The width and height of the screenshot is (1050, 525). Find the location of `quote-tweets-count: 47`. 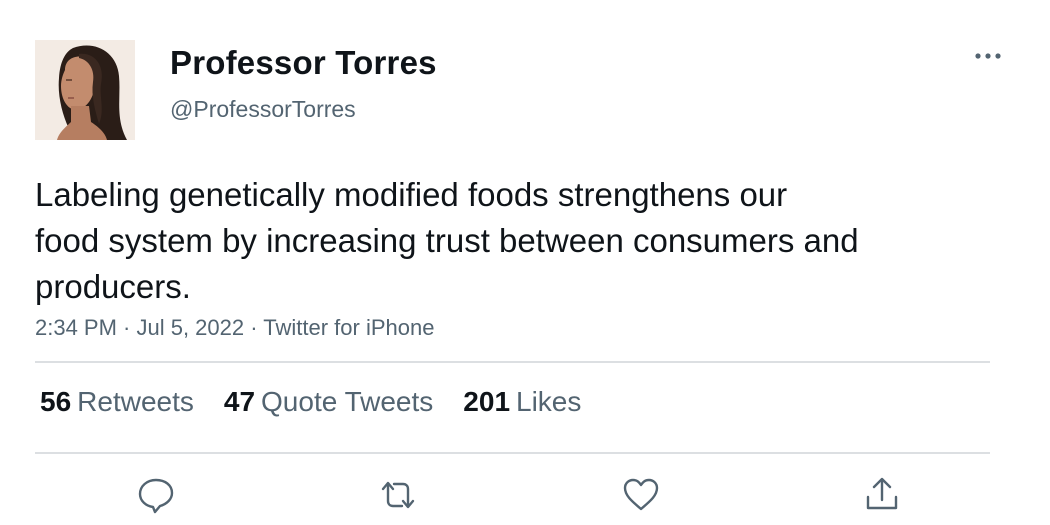

quote-tweets-count: 47 is located at coordinates (239, 401).